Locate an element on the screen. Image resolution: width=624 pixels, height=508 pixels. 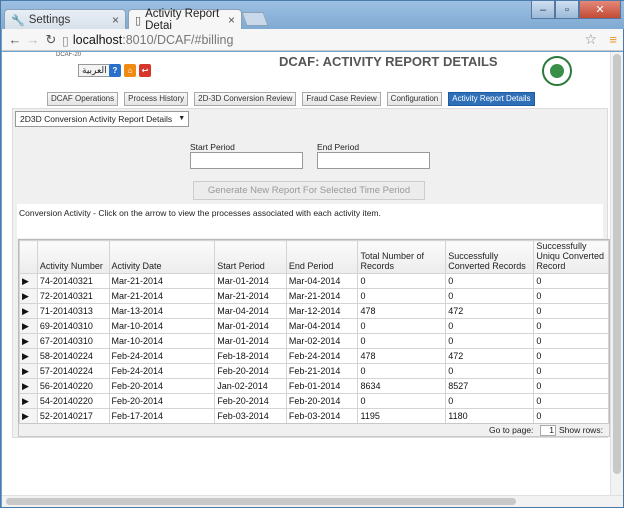
table-cell: 472 is located at coordinates (490, 356).